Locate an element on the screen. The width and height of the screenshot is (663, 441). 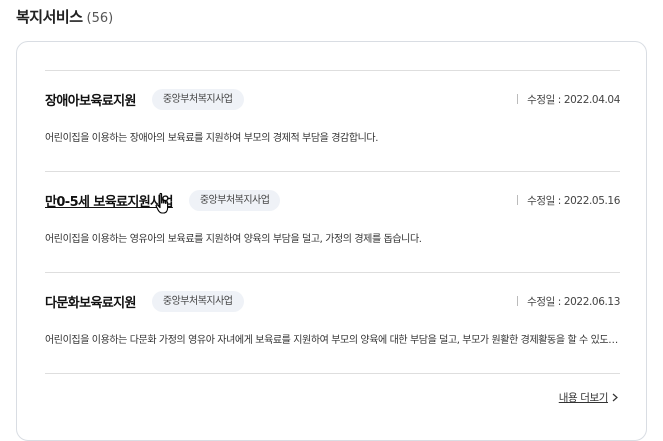
modified-date-text: 수정일 : 2022.05.16 is located at coordinates (573, 201).